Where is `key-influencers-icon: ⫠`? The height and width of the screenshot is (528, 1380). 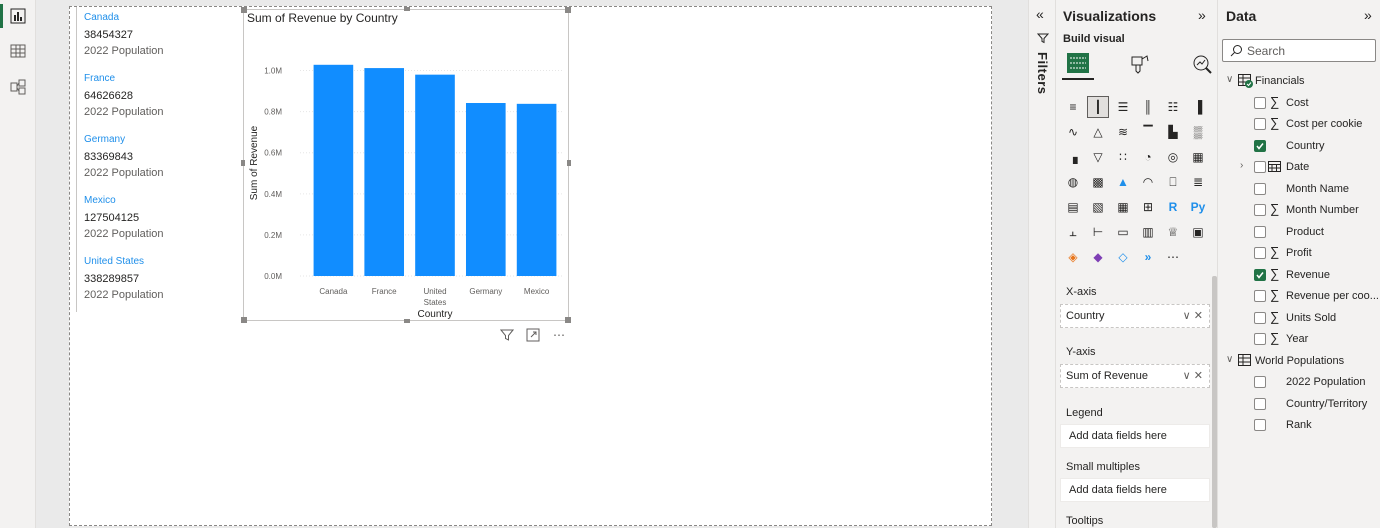
key-influencers-icon: ⫠ is located at coordinates (1073, 232).